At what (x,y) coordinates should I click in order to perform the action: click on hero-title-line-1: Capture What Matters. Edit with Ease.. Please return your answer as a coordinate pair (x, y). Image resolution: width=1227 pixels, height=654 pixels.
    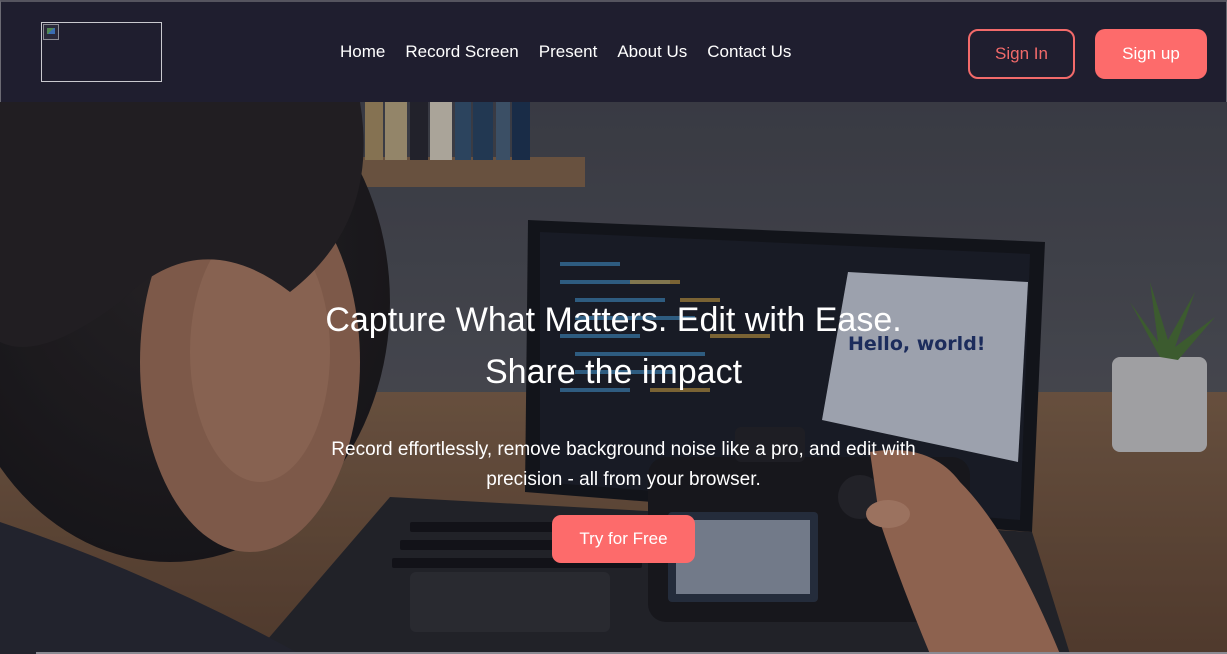
    Looking at the image, I should click on (613, 320).